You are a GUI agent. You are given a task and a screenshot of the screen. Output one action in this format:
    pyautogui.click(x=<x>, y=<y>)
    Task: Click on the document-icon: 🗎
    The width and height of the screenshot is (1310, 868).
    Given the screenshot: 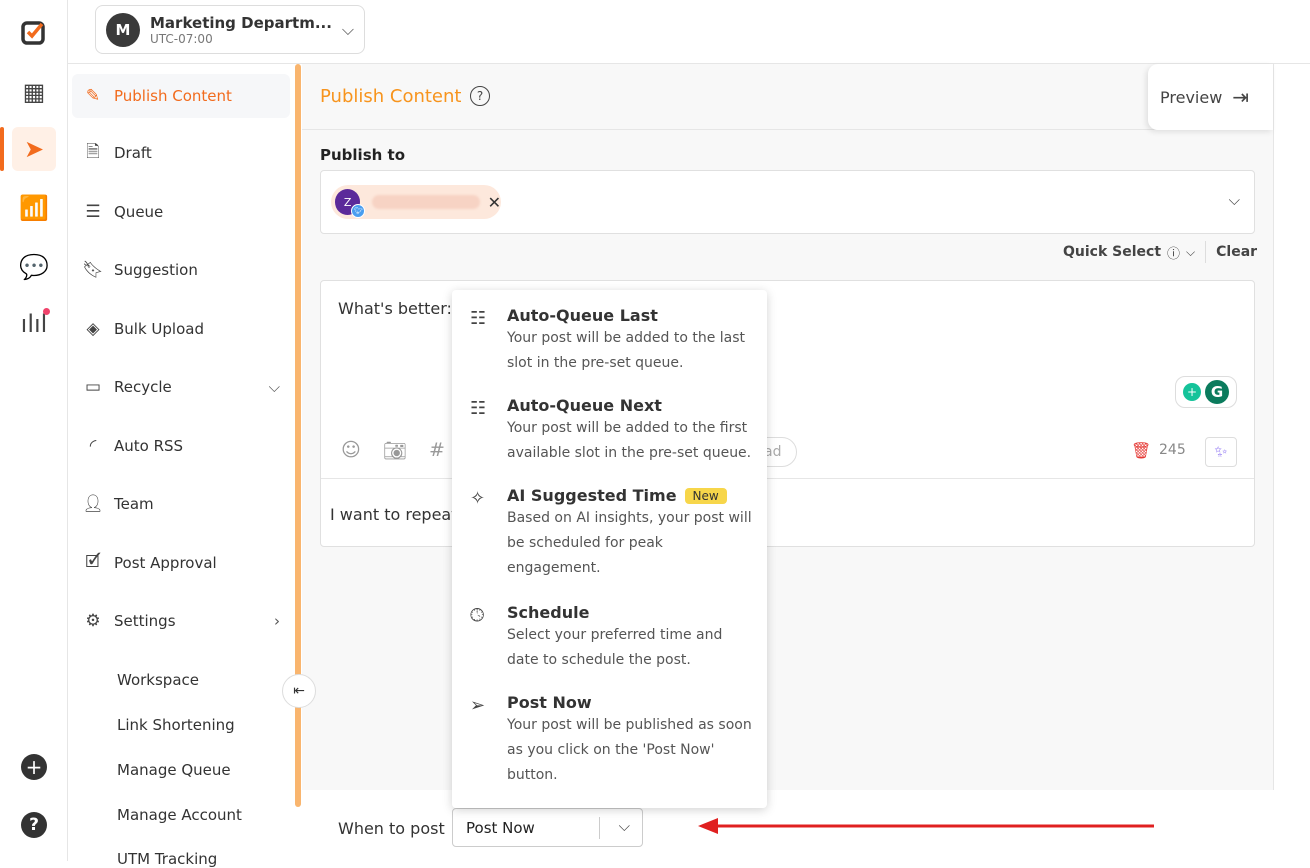 What is the action you would take?
    pyautogui.click(x=93, y=151)
    